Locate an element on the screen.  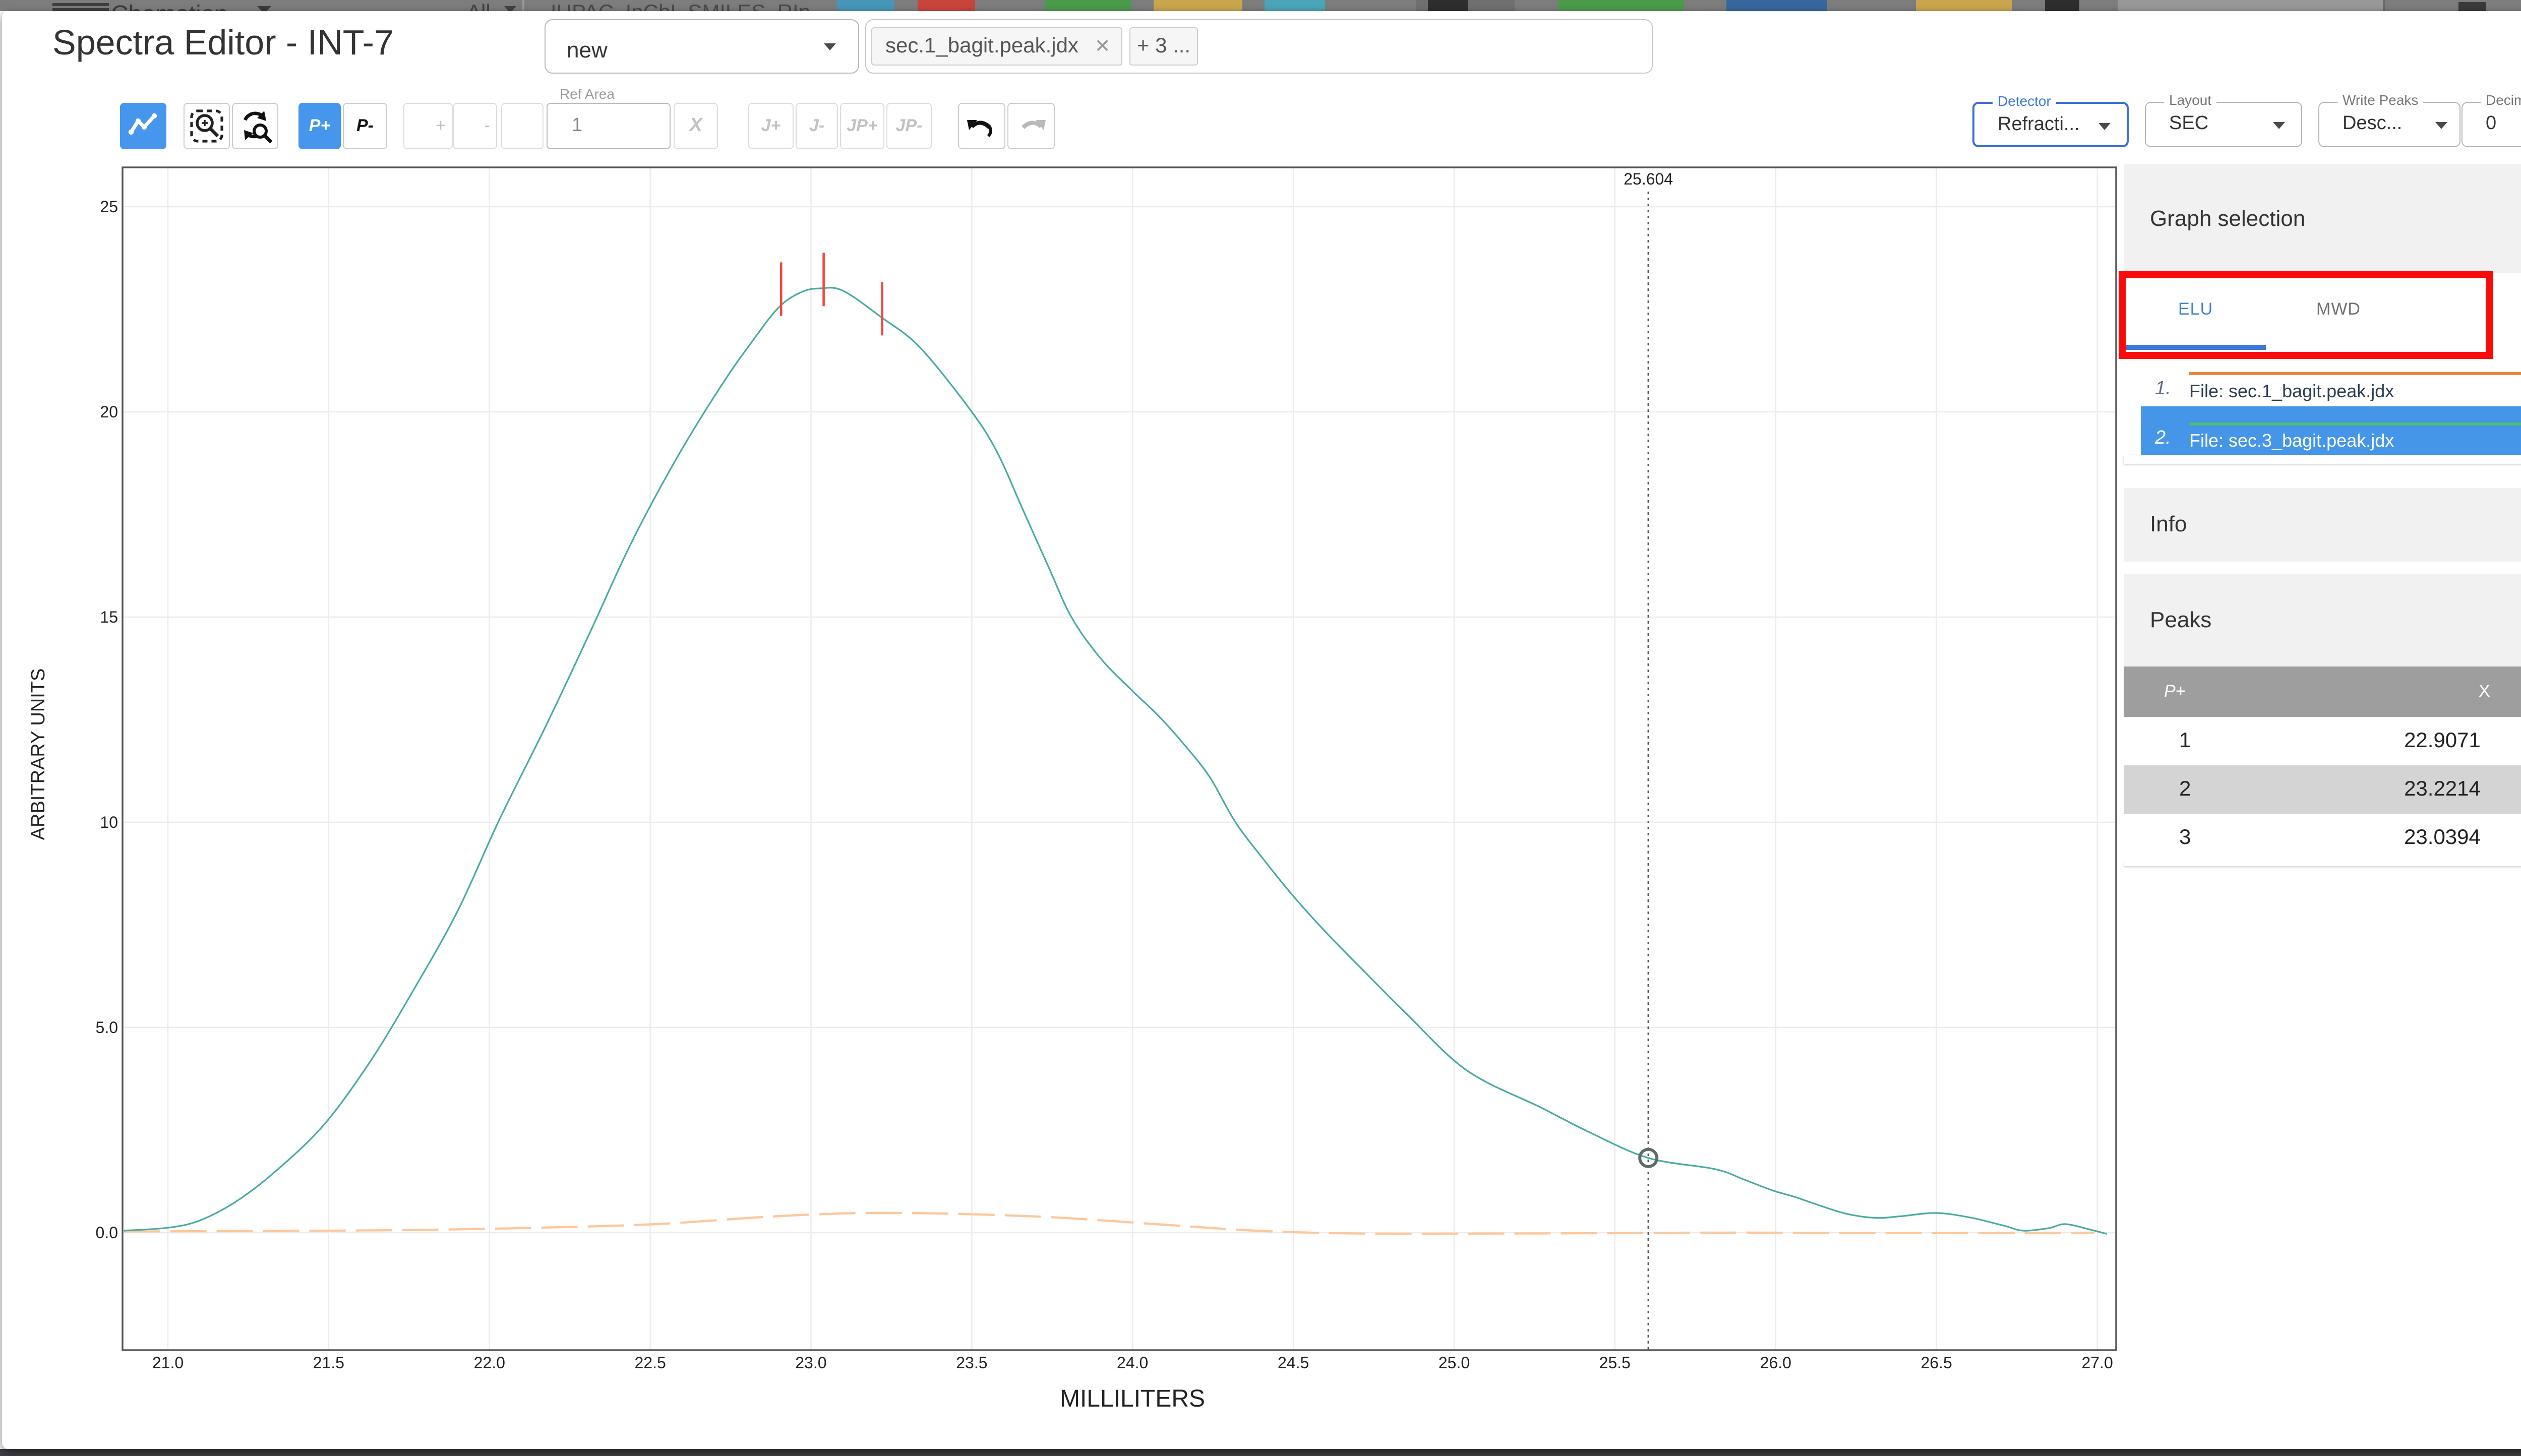
svg-text: 20 is located at coordinates (109, 412).